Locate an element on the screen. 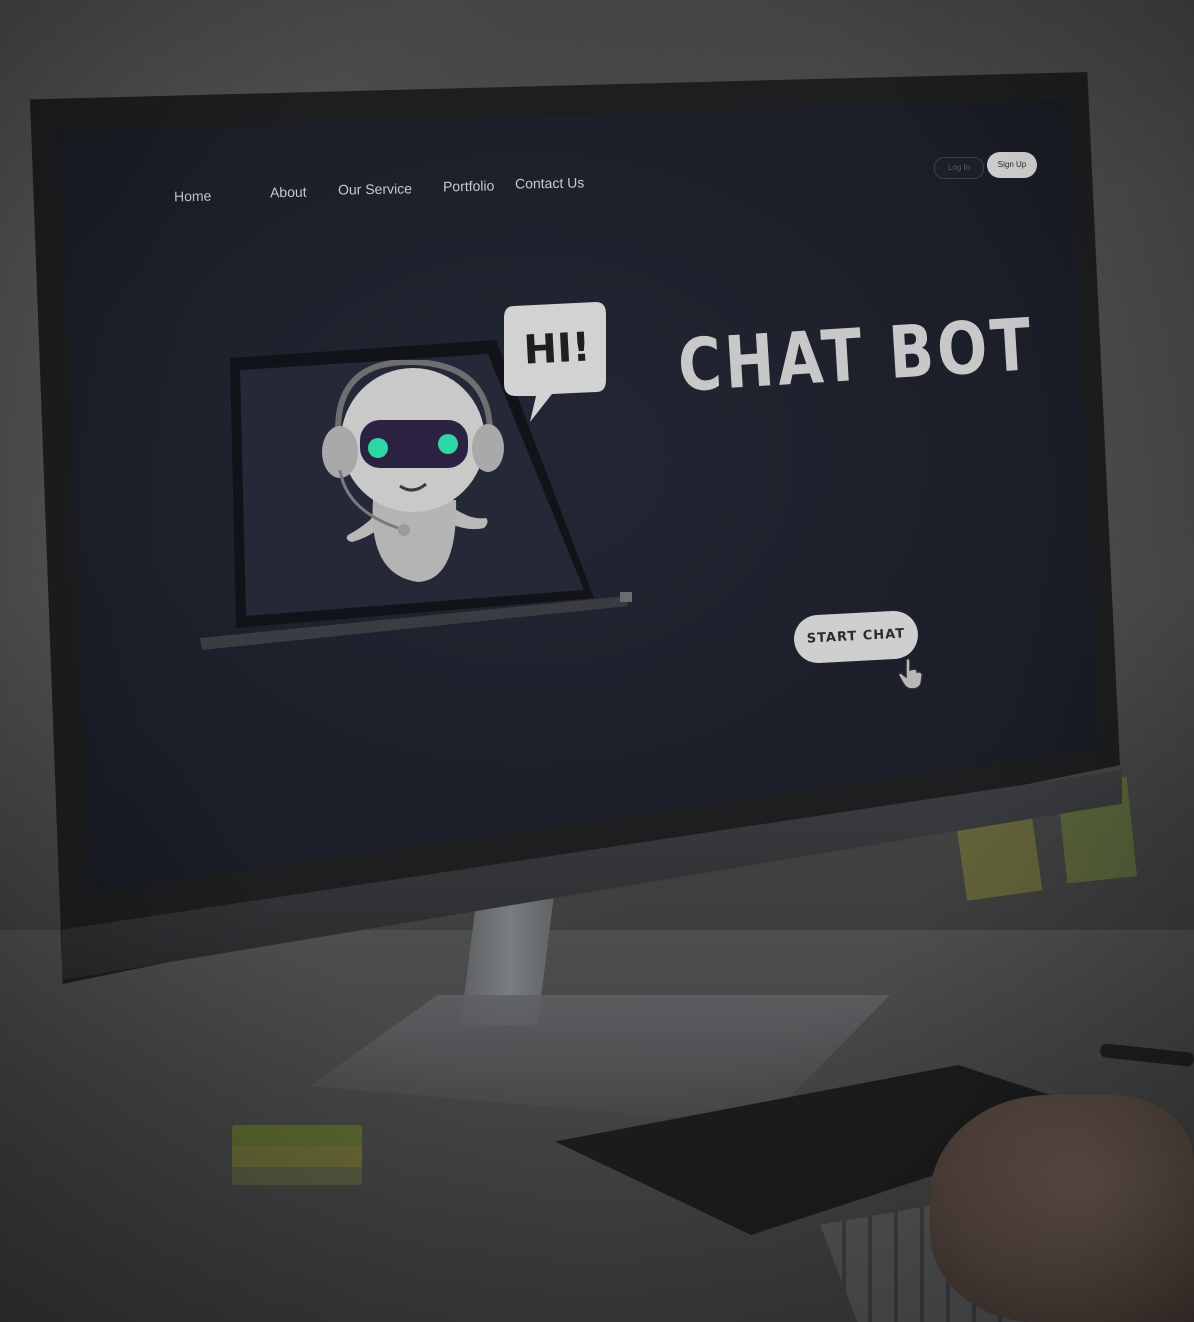  nav-contact-us: Contact Us is located at coordinates (550, 182).